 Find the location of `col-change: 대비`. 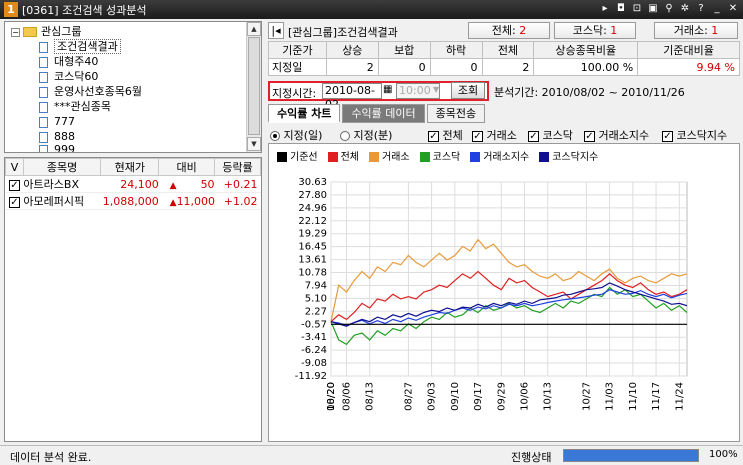

col-change: 대비 is located at coordinates (187, 167).